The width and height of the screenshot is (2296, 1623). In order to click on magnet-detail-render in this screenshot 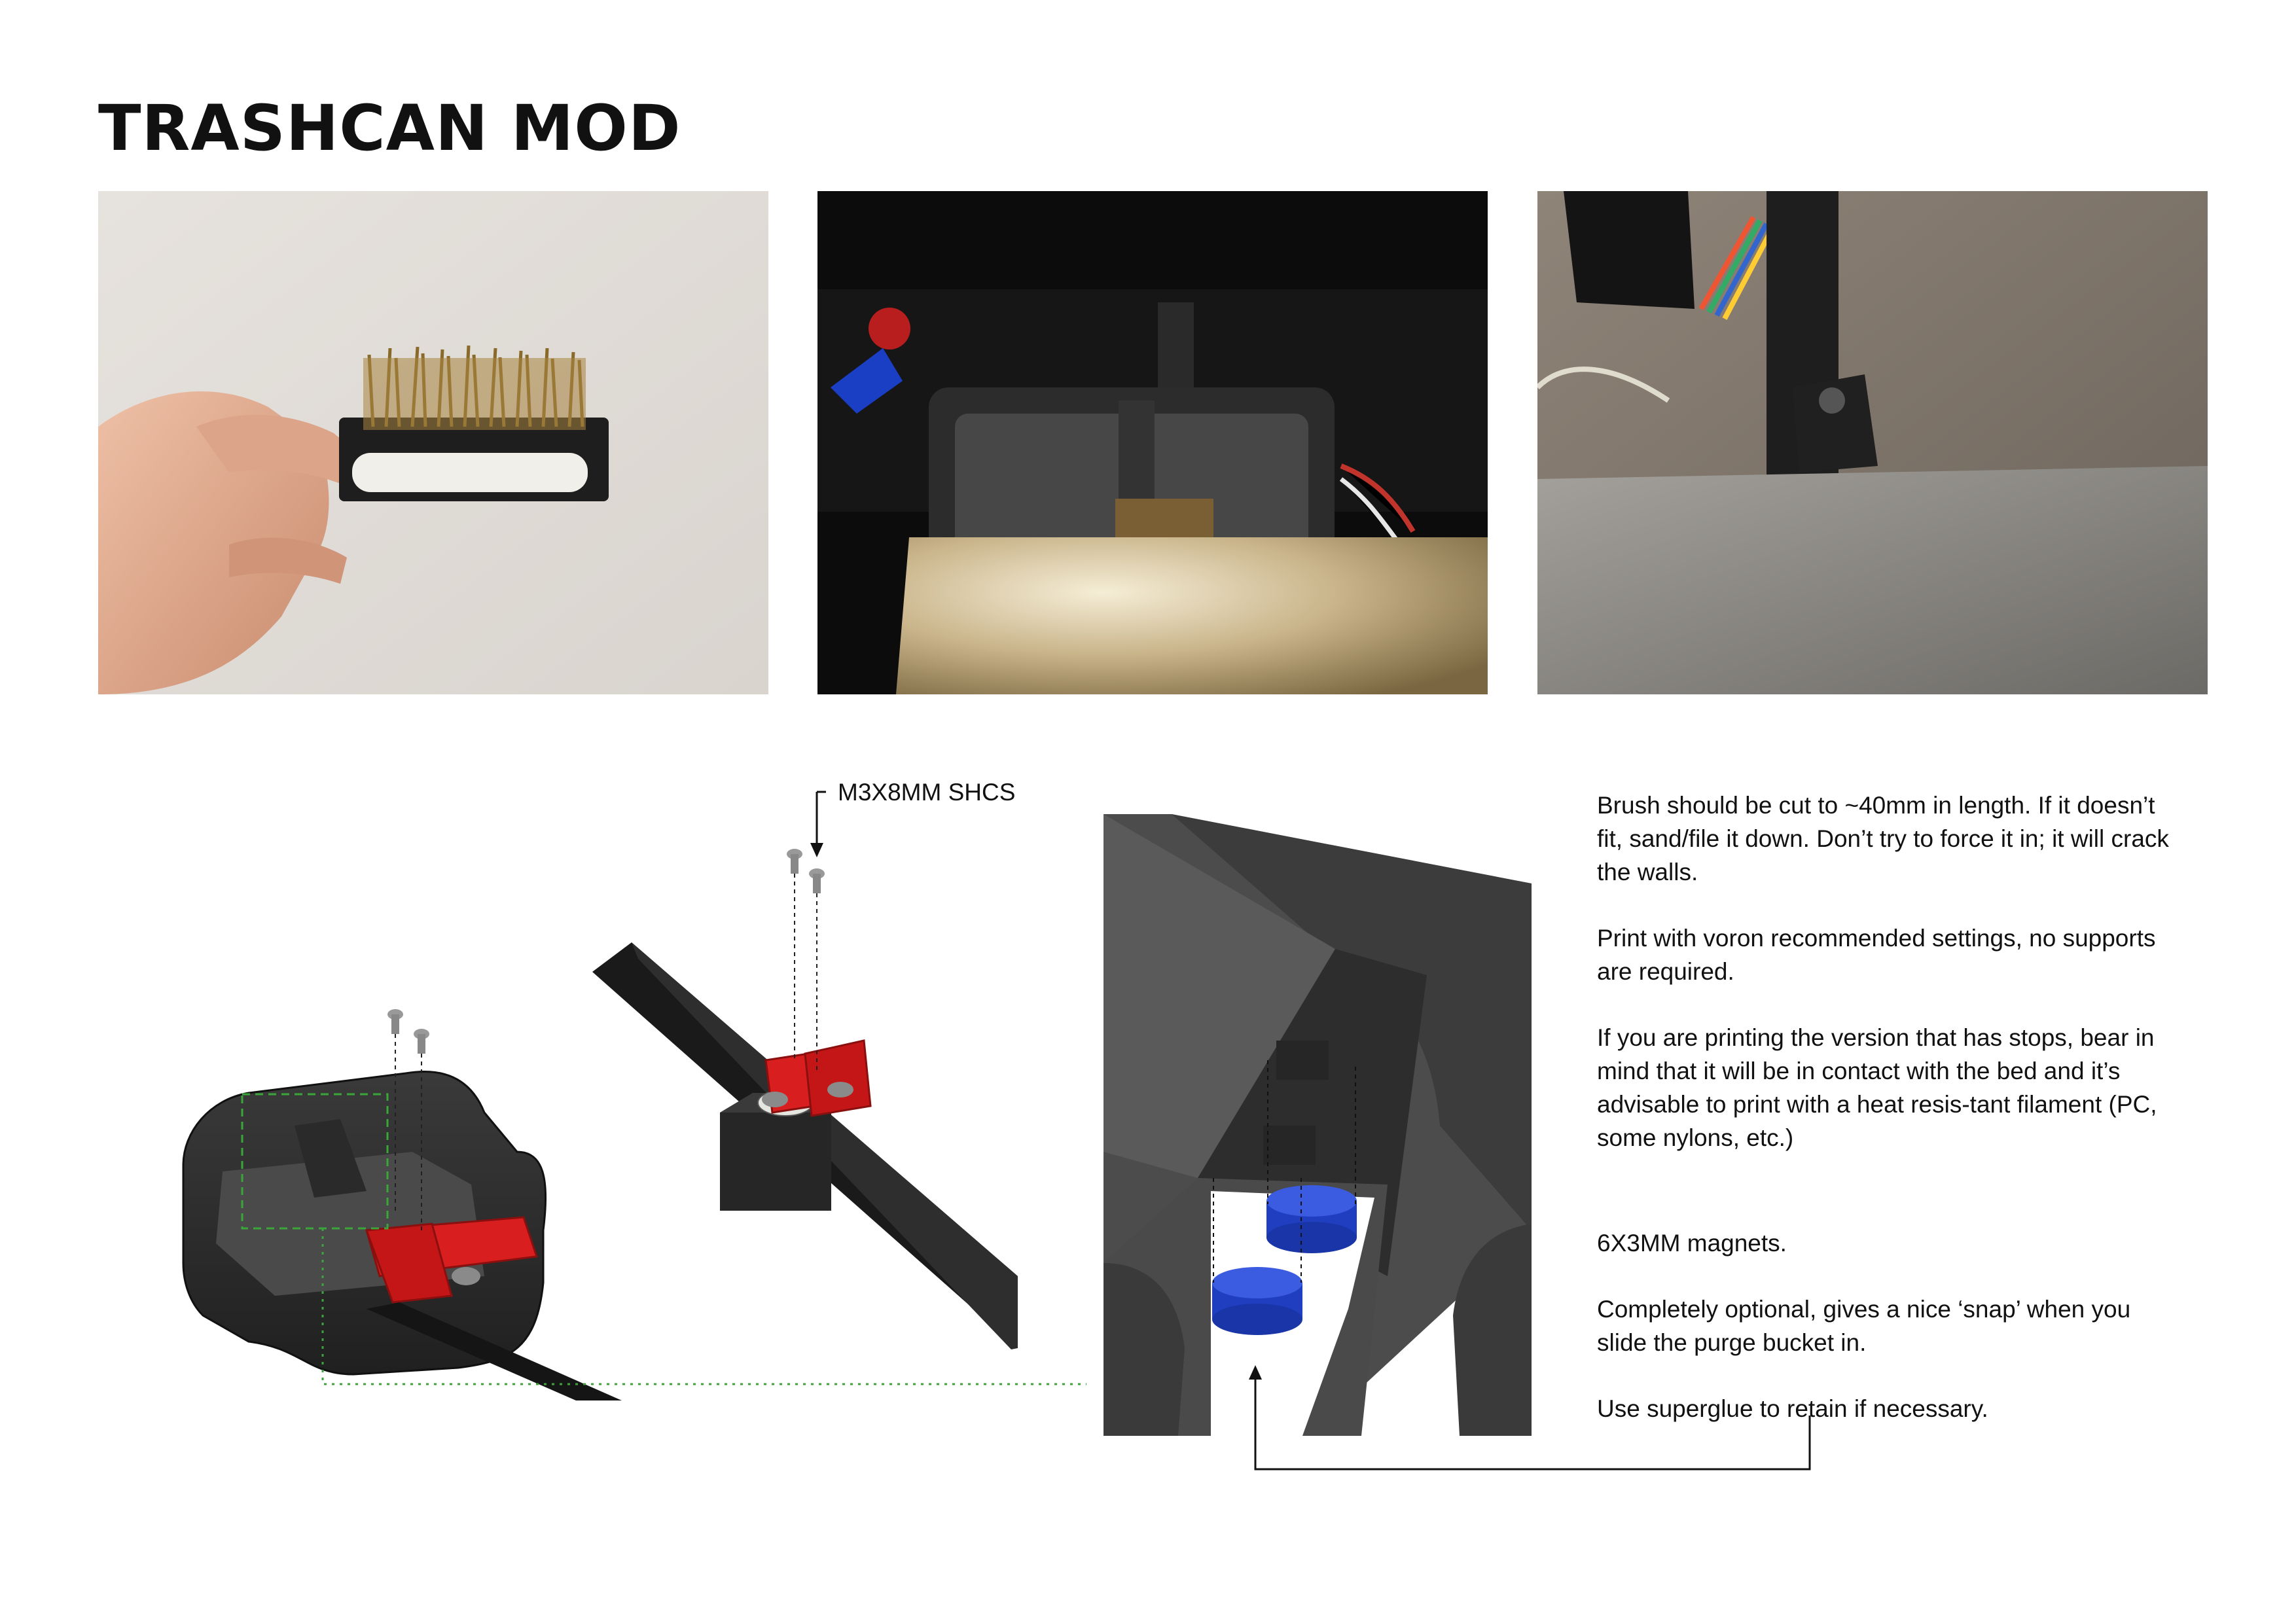, I will do `click(1317, 1125)`.